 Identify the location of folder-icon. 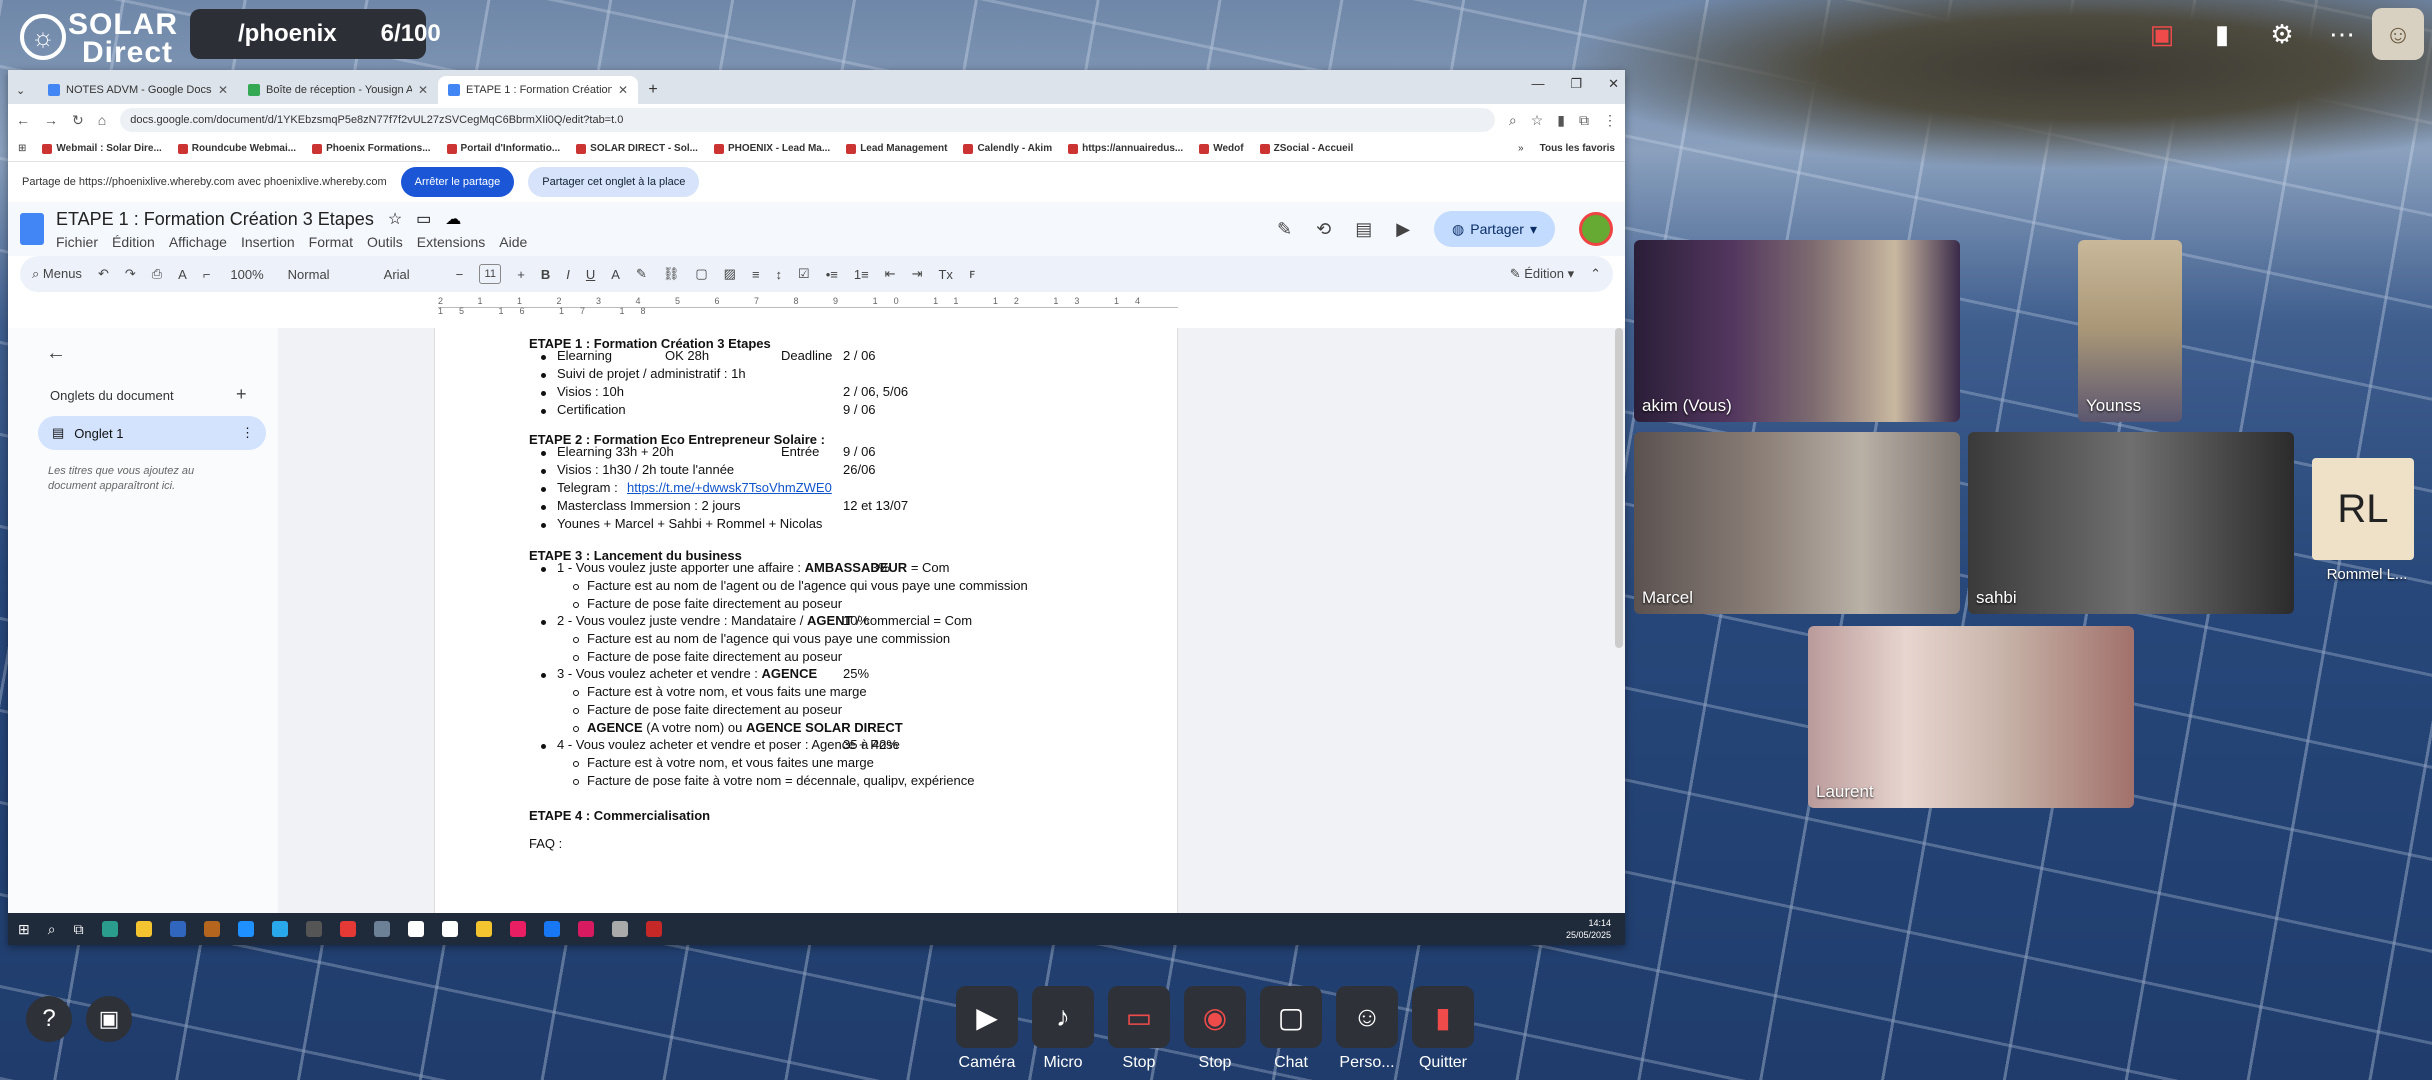
(483, 929).